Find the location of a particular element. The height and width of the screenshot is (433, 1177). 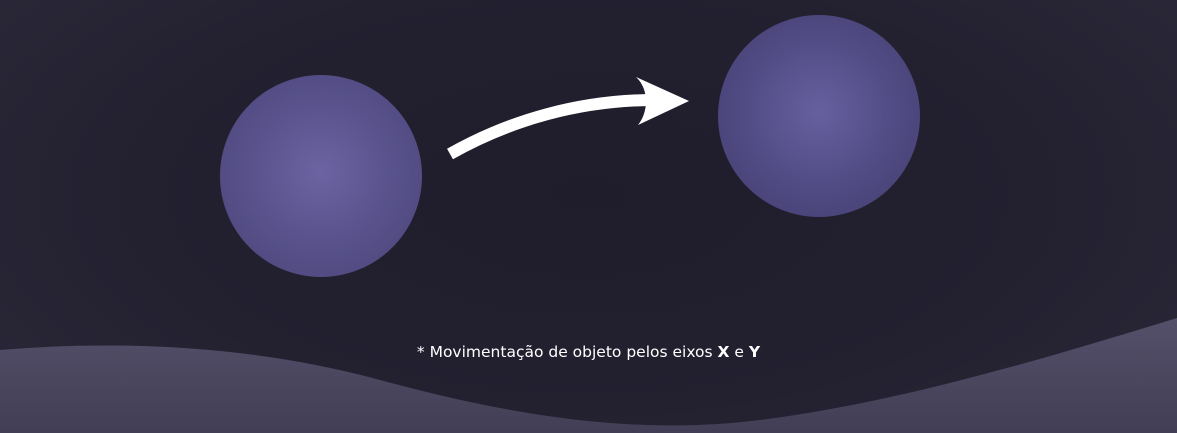

end-sphere is located at coordinates (819, 116).